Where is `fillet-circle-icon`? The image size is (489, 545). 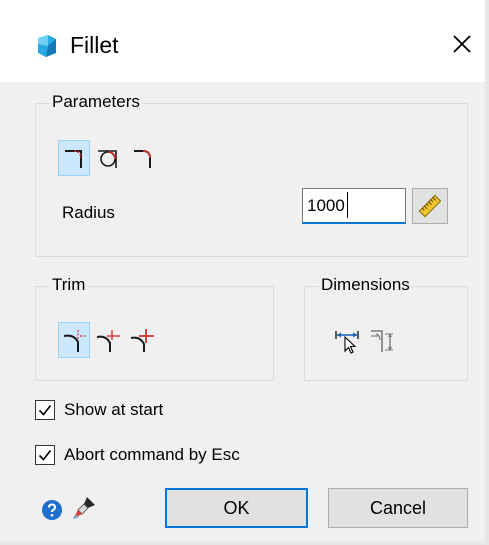 fillet-circle-icon is located at coordinates (107, 159).